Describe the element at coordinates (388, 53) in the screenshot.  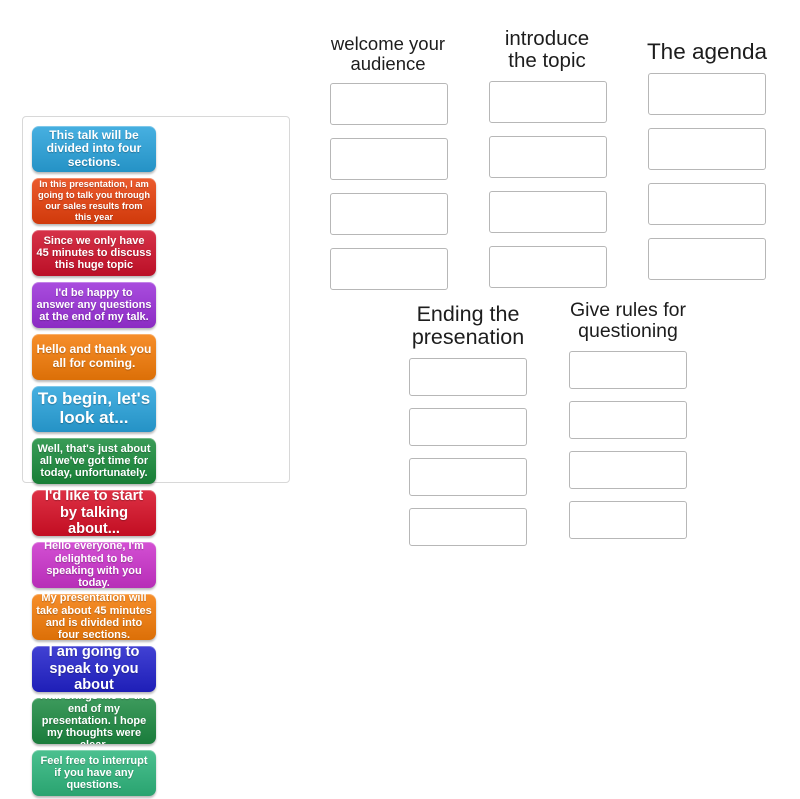
I see `group-title: welcome your audience` at that location.